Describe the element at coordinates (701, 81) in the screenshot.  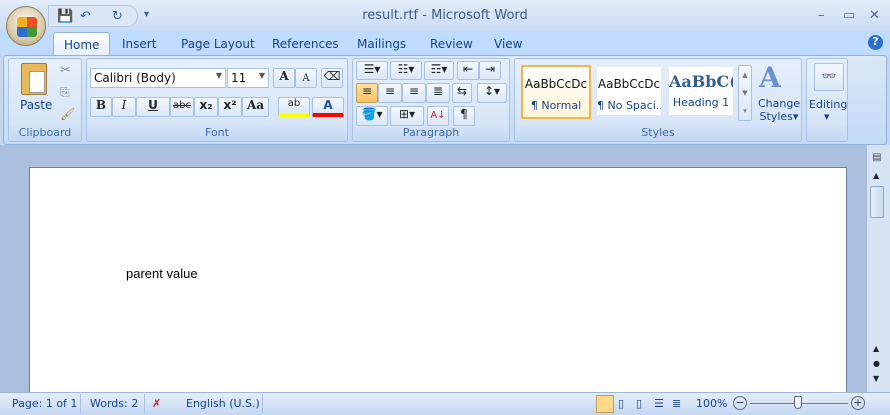
I see `style-preview: AaBbC(` at that location.